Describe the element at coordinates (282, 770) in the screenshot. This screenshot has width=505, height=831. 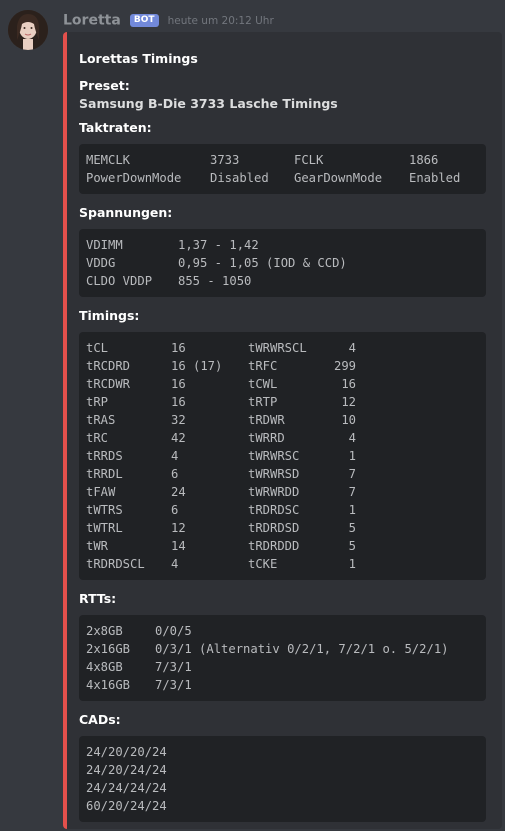
I see `cads-row: 24/20/24/24` at that location.